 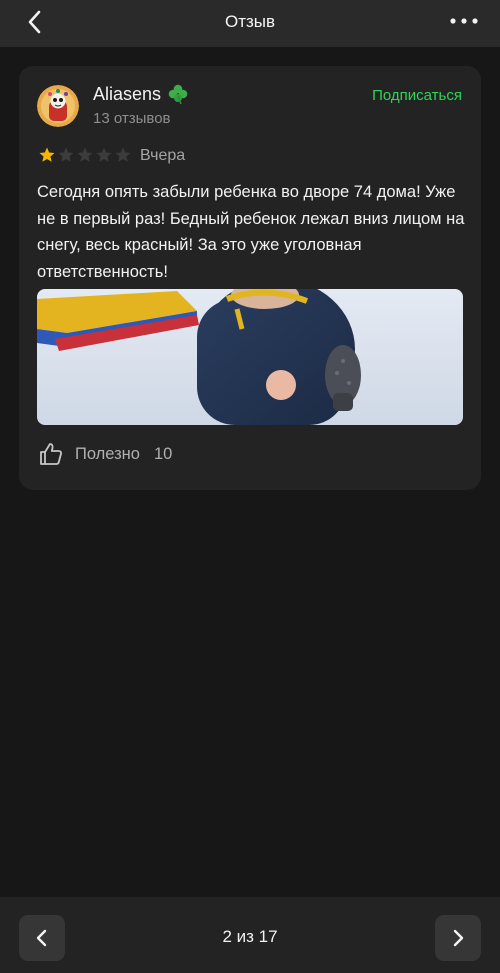 I want to click on review-date: Вчера, so click(x=163, y=155).